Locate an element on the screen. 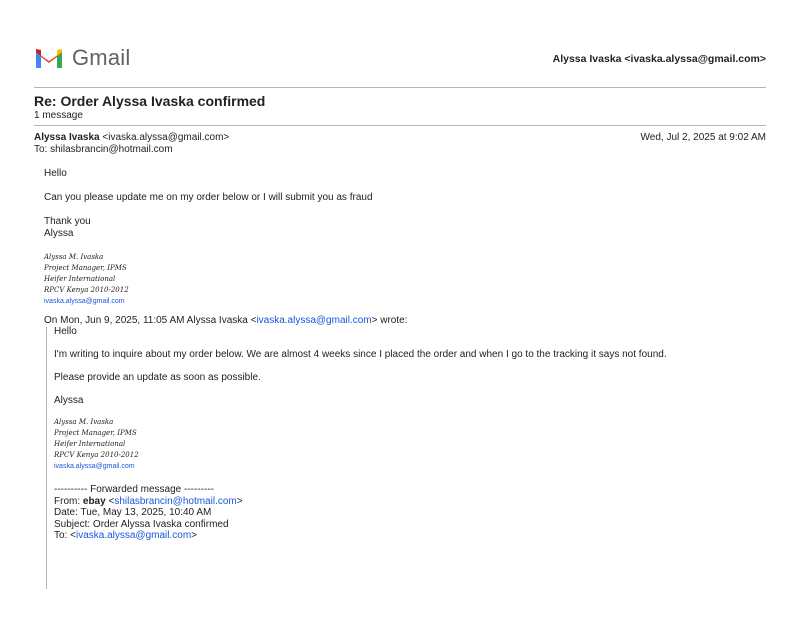  quote-bar is located at coordinates (46, 458).